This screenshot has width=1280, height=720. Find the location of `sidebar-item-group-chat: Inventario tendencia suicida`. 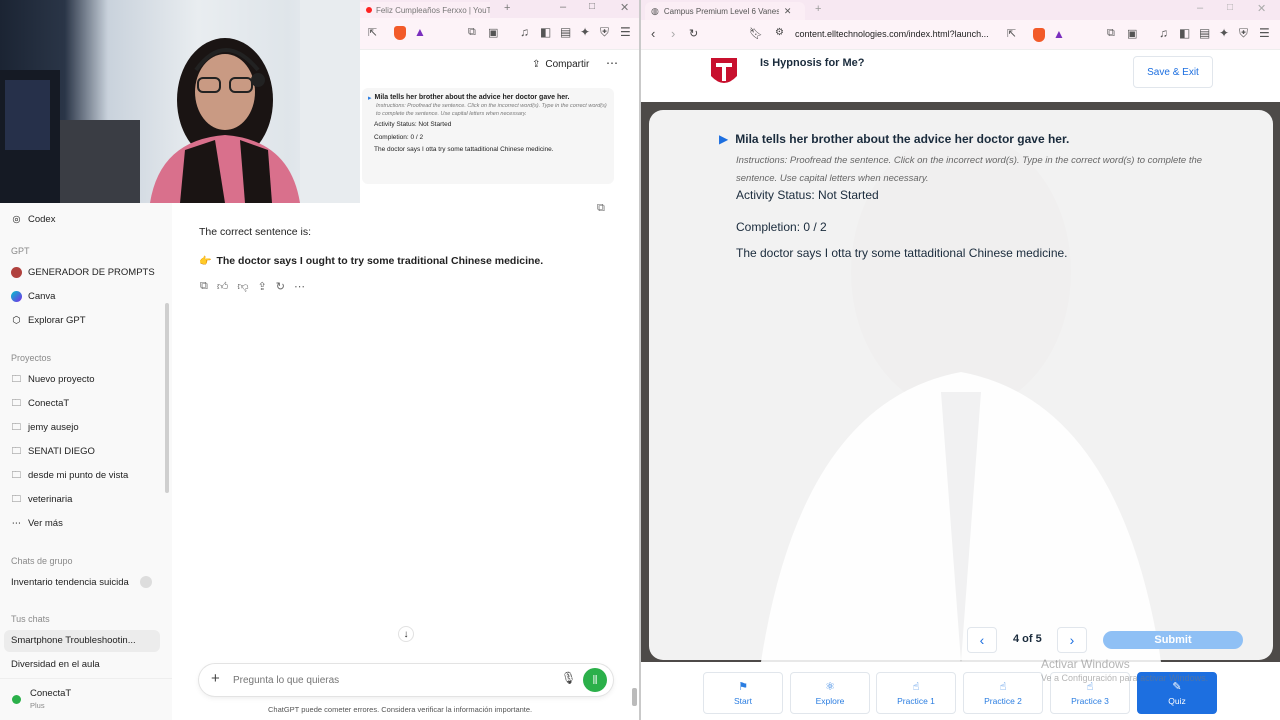

sidebar-item-group-chat: Inventario tendencia suicida is located at coordinates (70, 582).